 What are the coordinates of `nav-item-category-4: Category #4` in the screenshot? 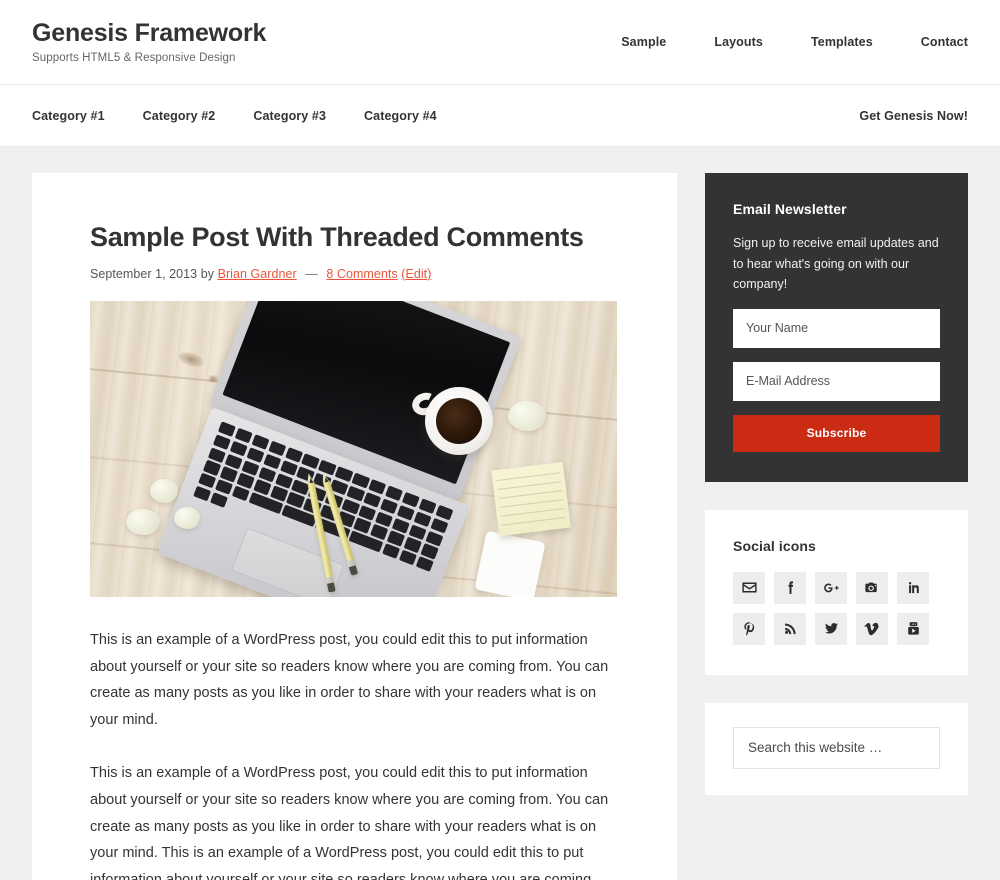 It's located at (419, 116).